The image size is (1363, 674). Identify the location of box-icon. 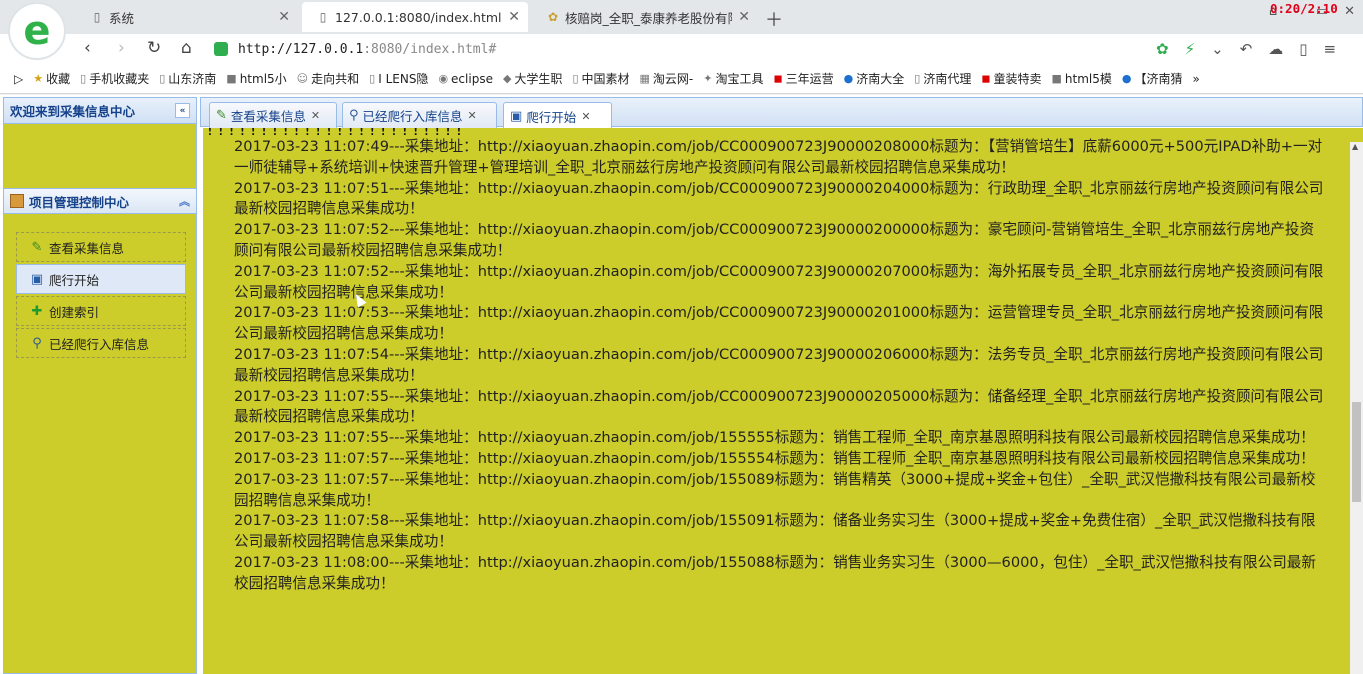
(17, 201).